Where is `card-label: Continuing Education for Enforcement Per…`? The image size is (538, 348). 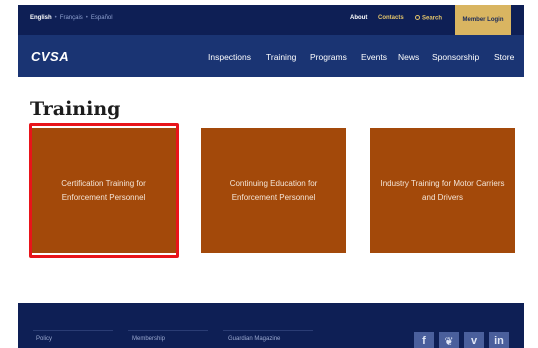 card-label: Continuing Education for Enforcement Per… is located at coordinates (273, 190).